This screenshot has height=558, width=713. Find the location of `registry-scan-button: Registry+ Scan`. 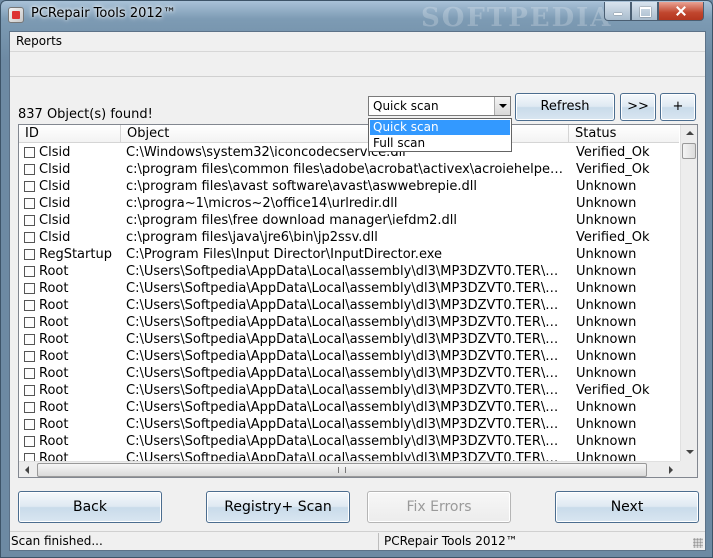

registry-scan-button: Registry+ Scan is located at coordinates (278, 507).